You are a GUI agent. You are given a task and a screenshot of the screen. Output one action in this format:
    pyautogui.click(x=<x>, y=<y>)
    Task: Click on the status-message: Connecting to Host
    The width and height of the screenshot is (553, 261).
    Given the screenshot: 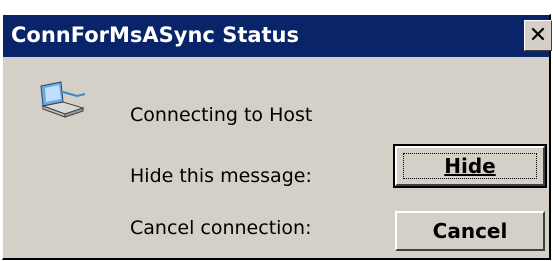 What is the action you would take?
    pyautogui.click(x=221, y=115)
    